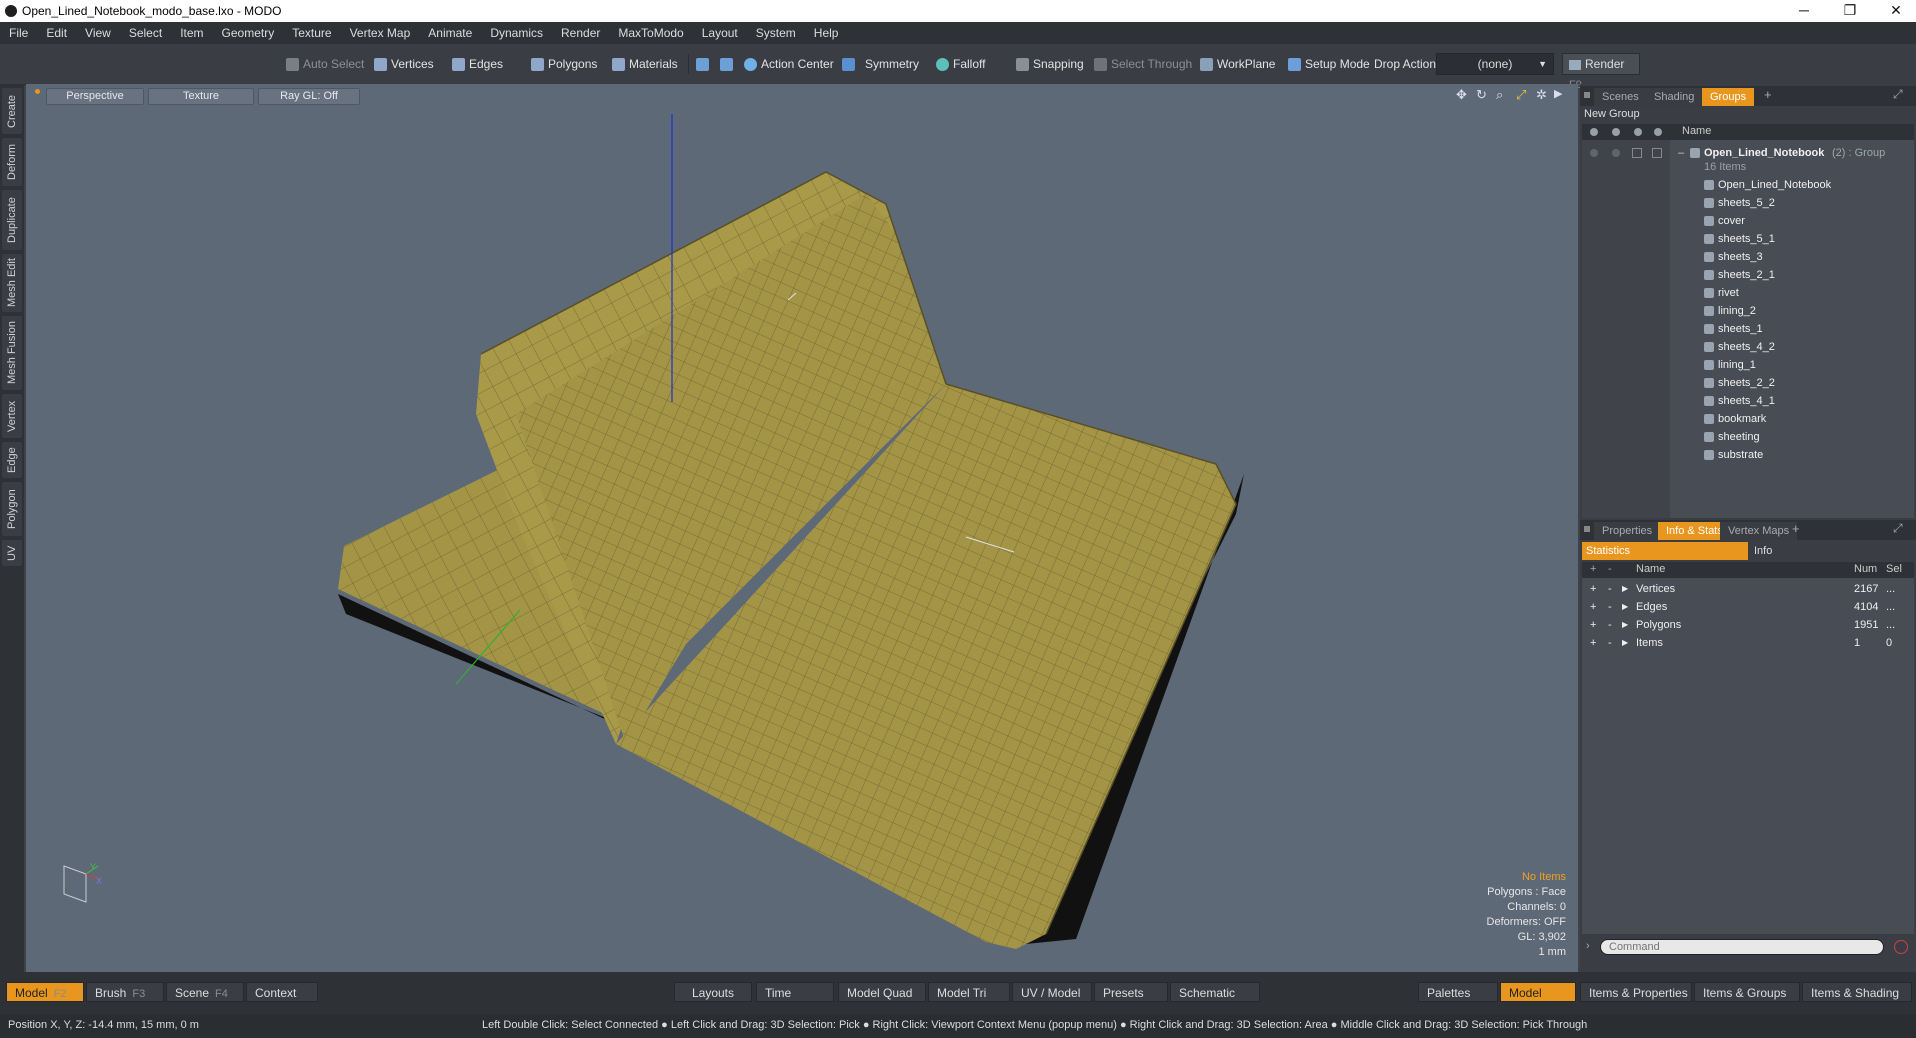 This screenshot has height=1038, width=1916. I want to click on expand-panel-icon: ⤢, so click(1898, 94).